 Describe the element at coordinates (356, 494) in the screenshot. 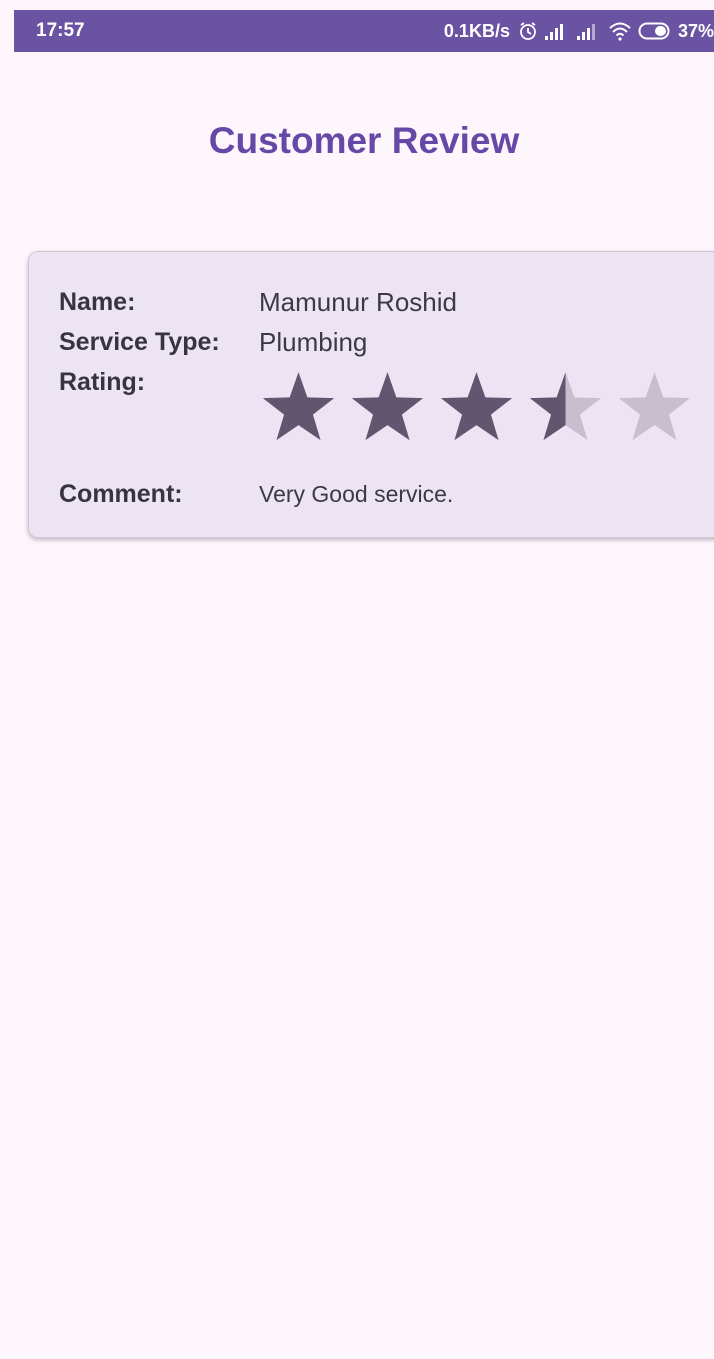

I see `comment-value: Very Good service.` at that location.